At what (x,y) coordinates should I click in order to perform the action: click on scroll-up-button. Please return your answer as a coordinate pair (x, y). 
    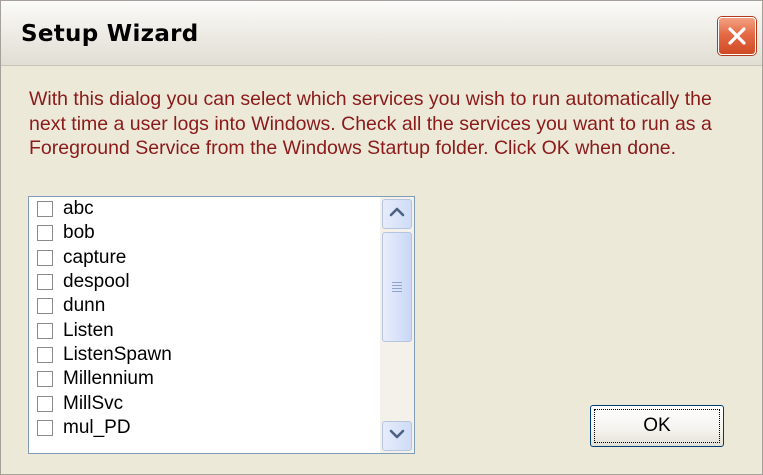
    Looking at the image, I should click on (397, 214).